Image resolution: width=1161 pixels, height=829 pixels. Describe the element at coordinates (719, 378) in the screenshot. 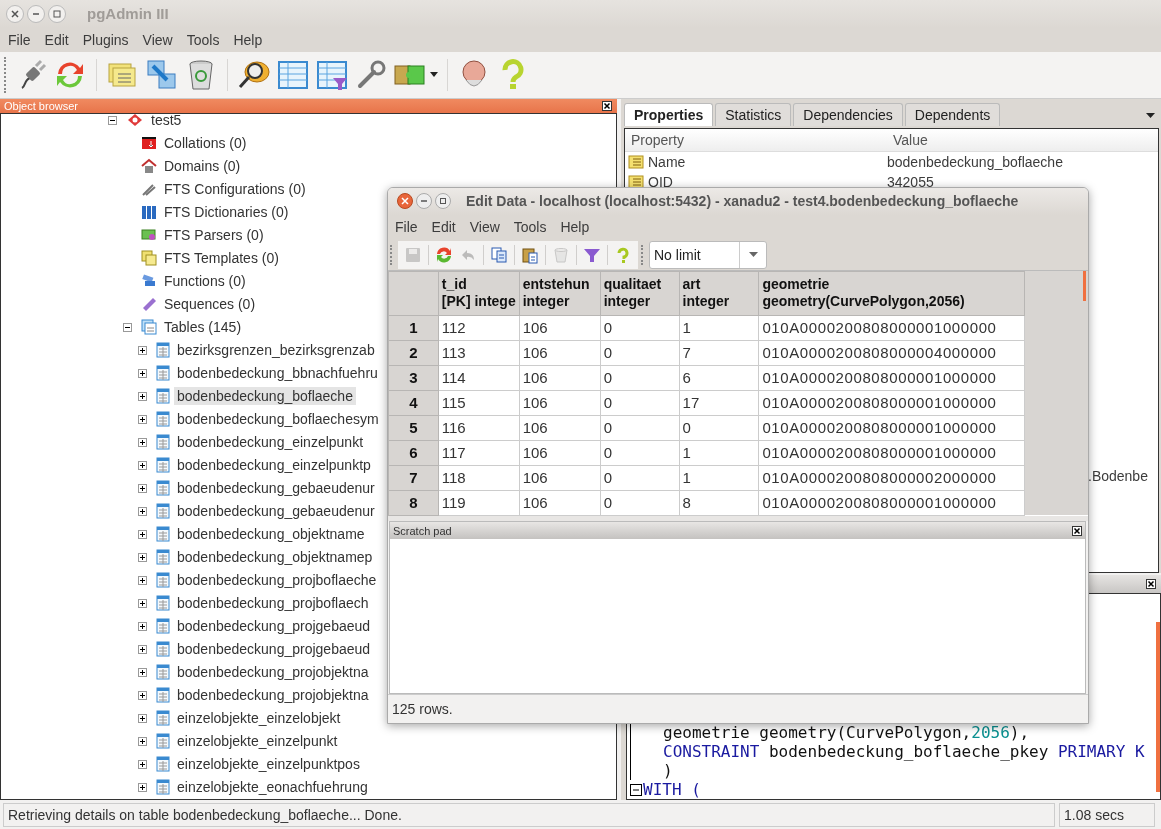

I see `table-cell: 6` at that location.